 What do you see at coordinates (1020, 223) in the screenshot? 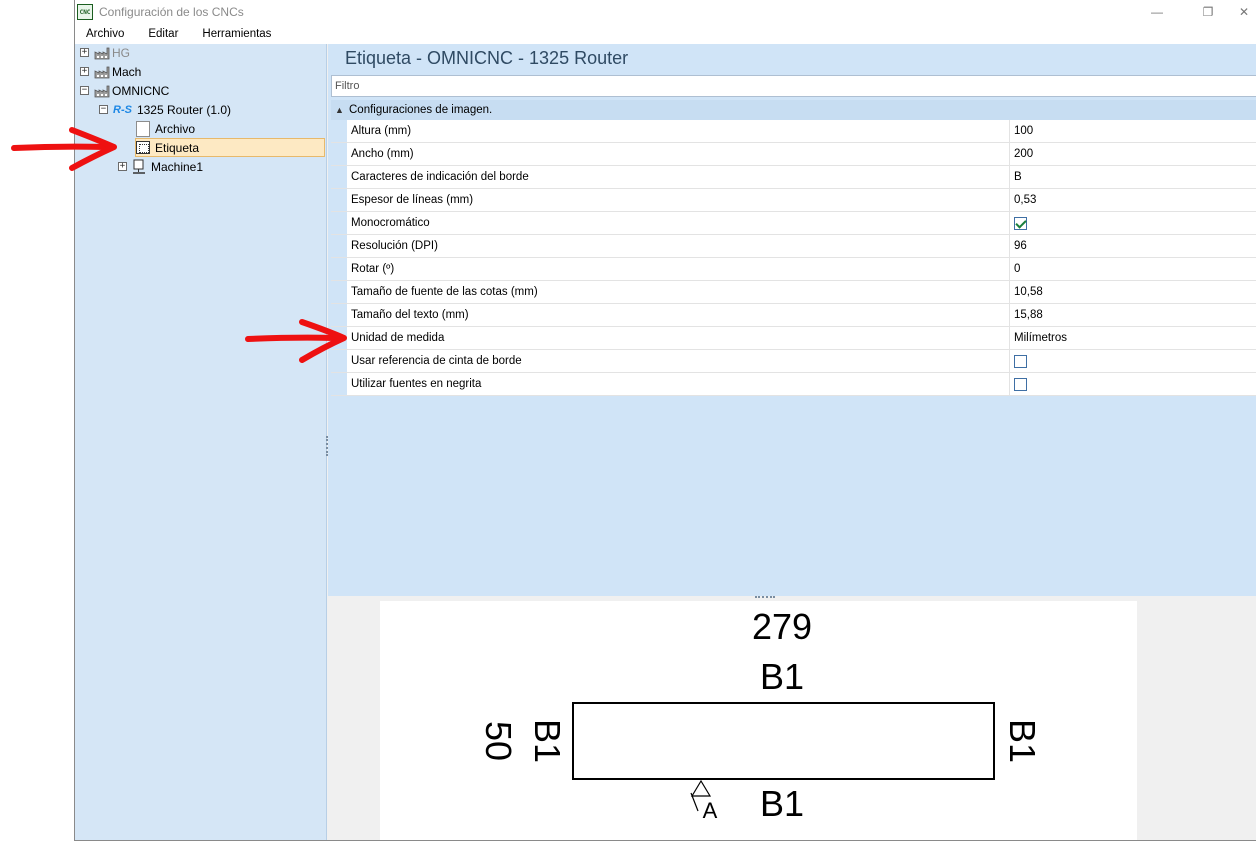
I see `monochrome-checkbox` at bounding box center [1020, 223].